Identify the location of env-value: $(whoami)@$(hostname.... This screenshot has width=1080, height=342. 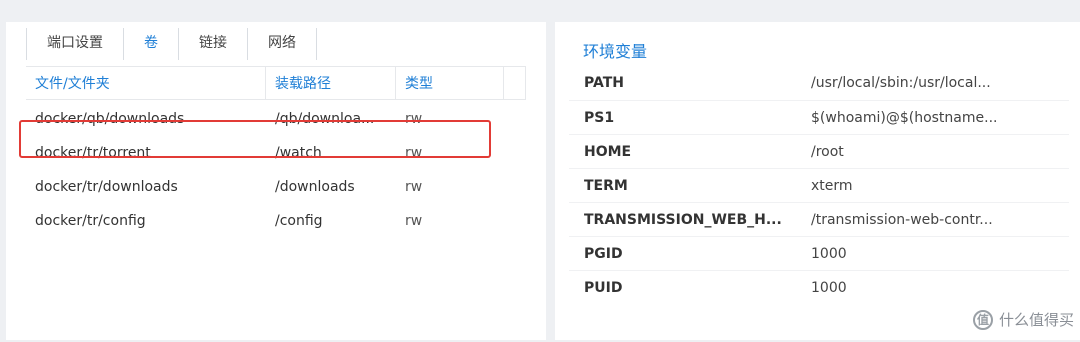
(904, 117).